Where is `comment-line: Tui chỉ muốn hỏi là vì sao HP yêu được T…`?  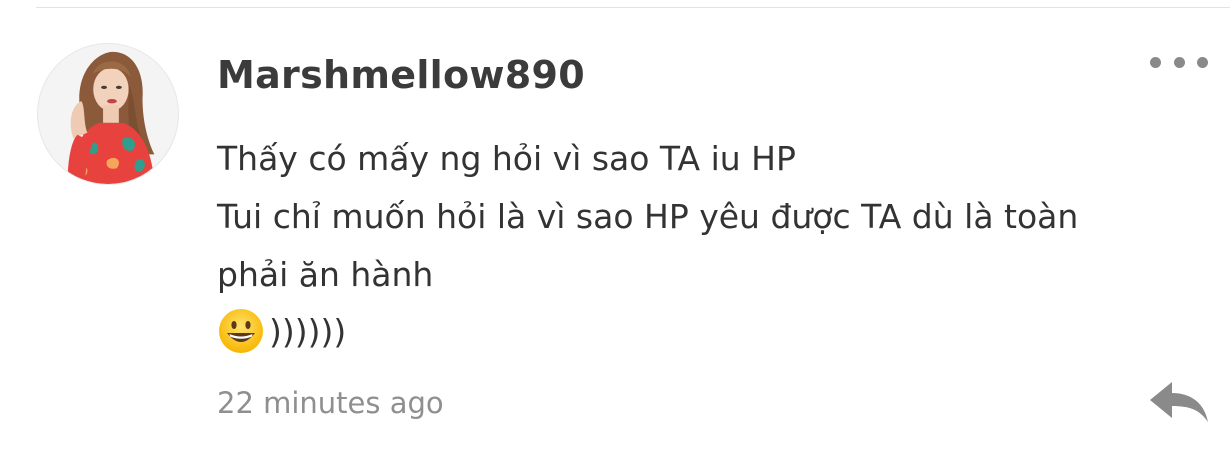
comment-line: Tui chỉ muốn hỏi là vì sao HP yêu được T… is located at coordinates (648, 216).